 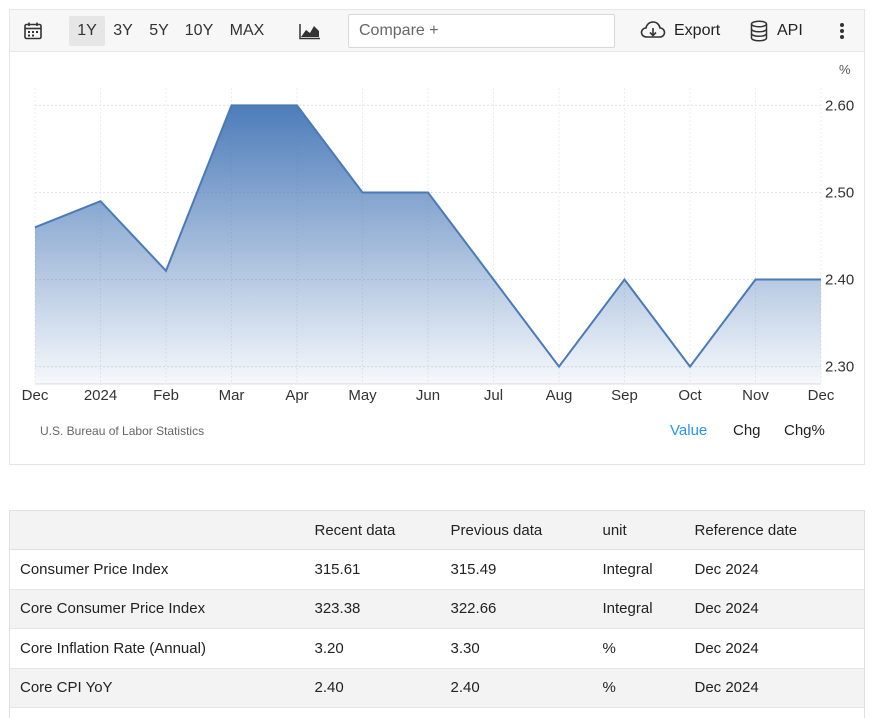 What do you see at coordinates (688, 430) in the screenshot?
I see `view-value-tab: Value` at bounding box center [688, 430].